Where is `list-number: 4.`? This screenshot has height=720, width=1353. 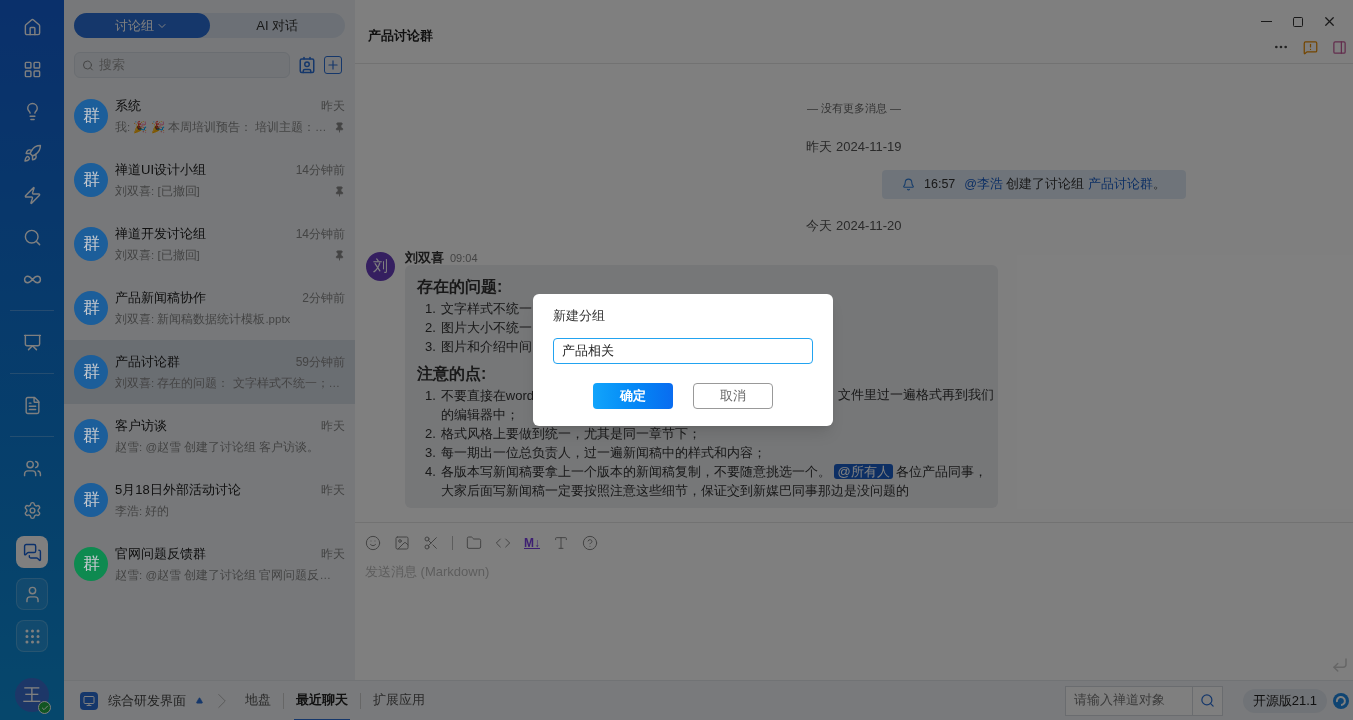 list-number: 4. is located at coordinates (430, 471).